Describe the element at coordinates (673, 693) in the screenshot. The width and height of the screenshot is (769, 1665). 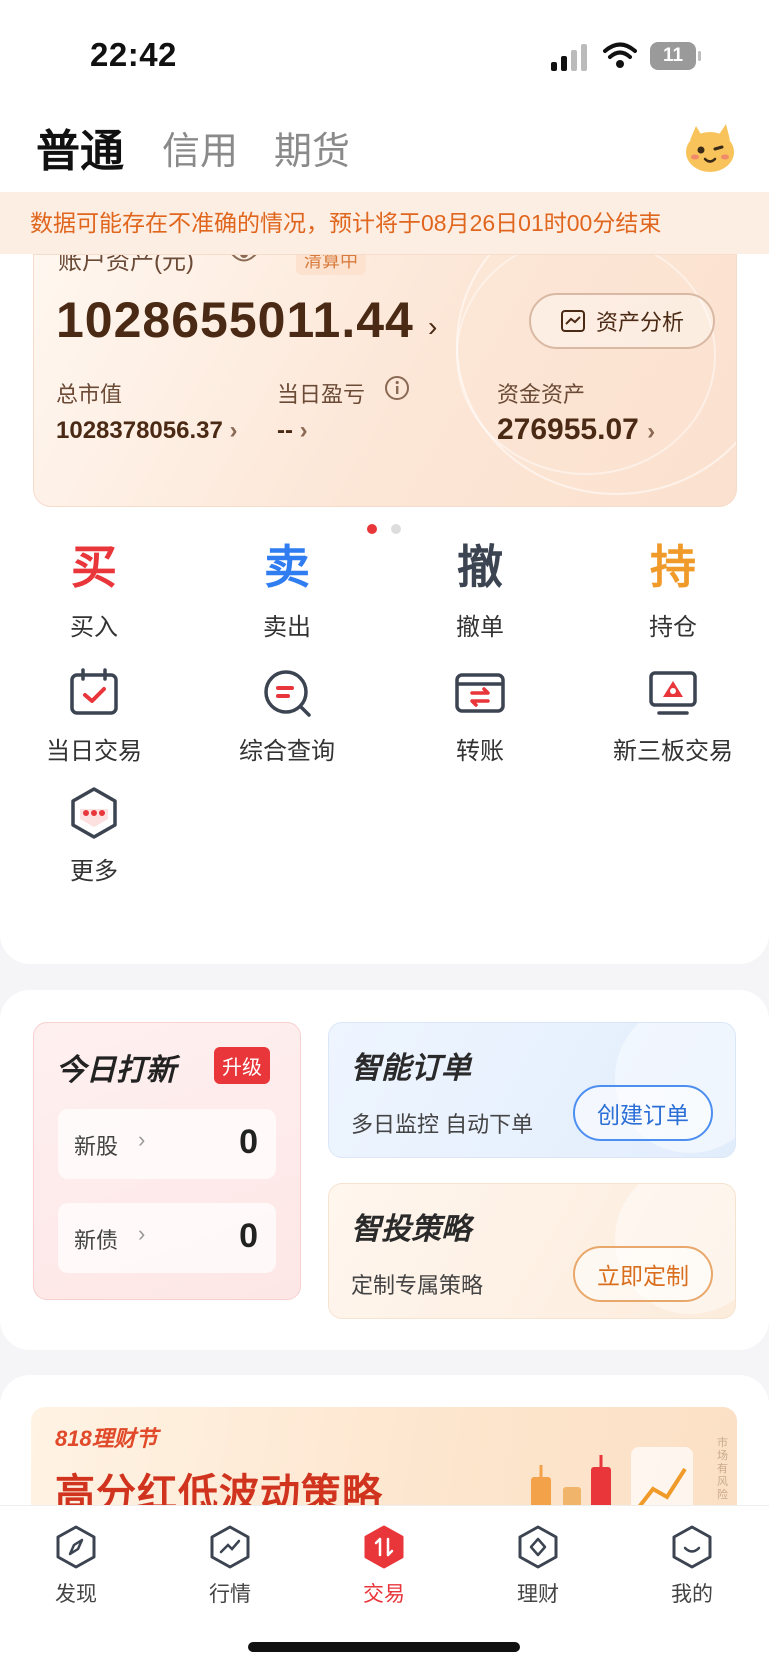
I see `monitor-chart-icon` at that location.